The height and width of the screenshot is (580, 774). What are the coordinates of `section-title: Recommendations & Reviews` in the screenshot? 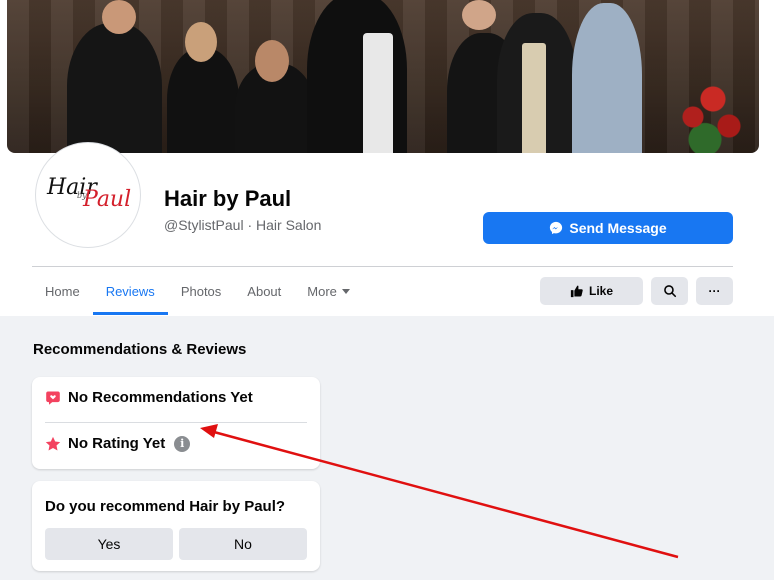 It's located at (140, 349).